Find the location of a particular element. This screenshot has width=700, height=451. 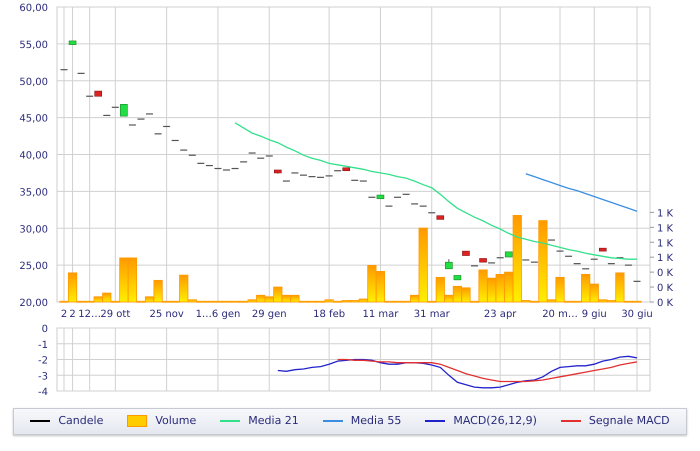

axis-label: 40,00 is located at coordinates (33, 156).